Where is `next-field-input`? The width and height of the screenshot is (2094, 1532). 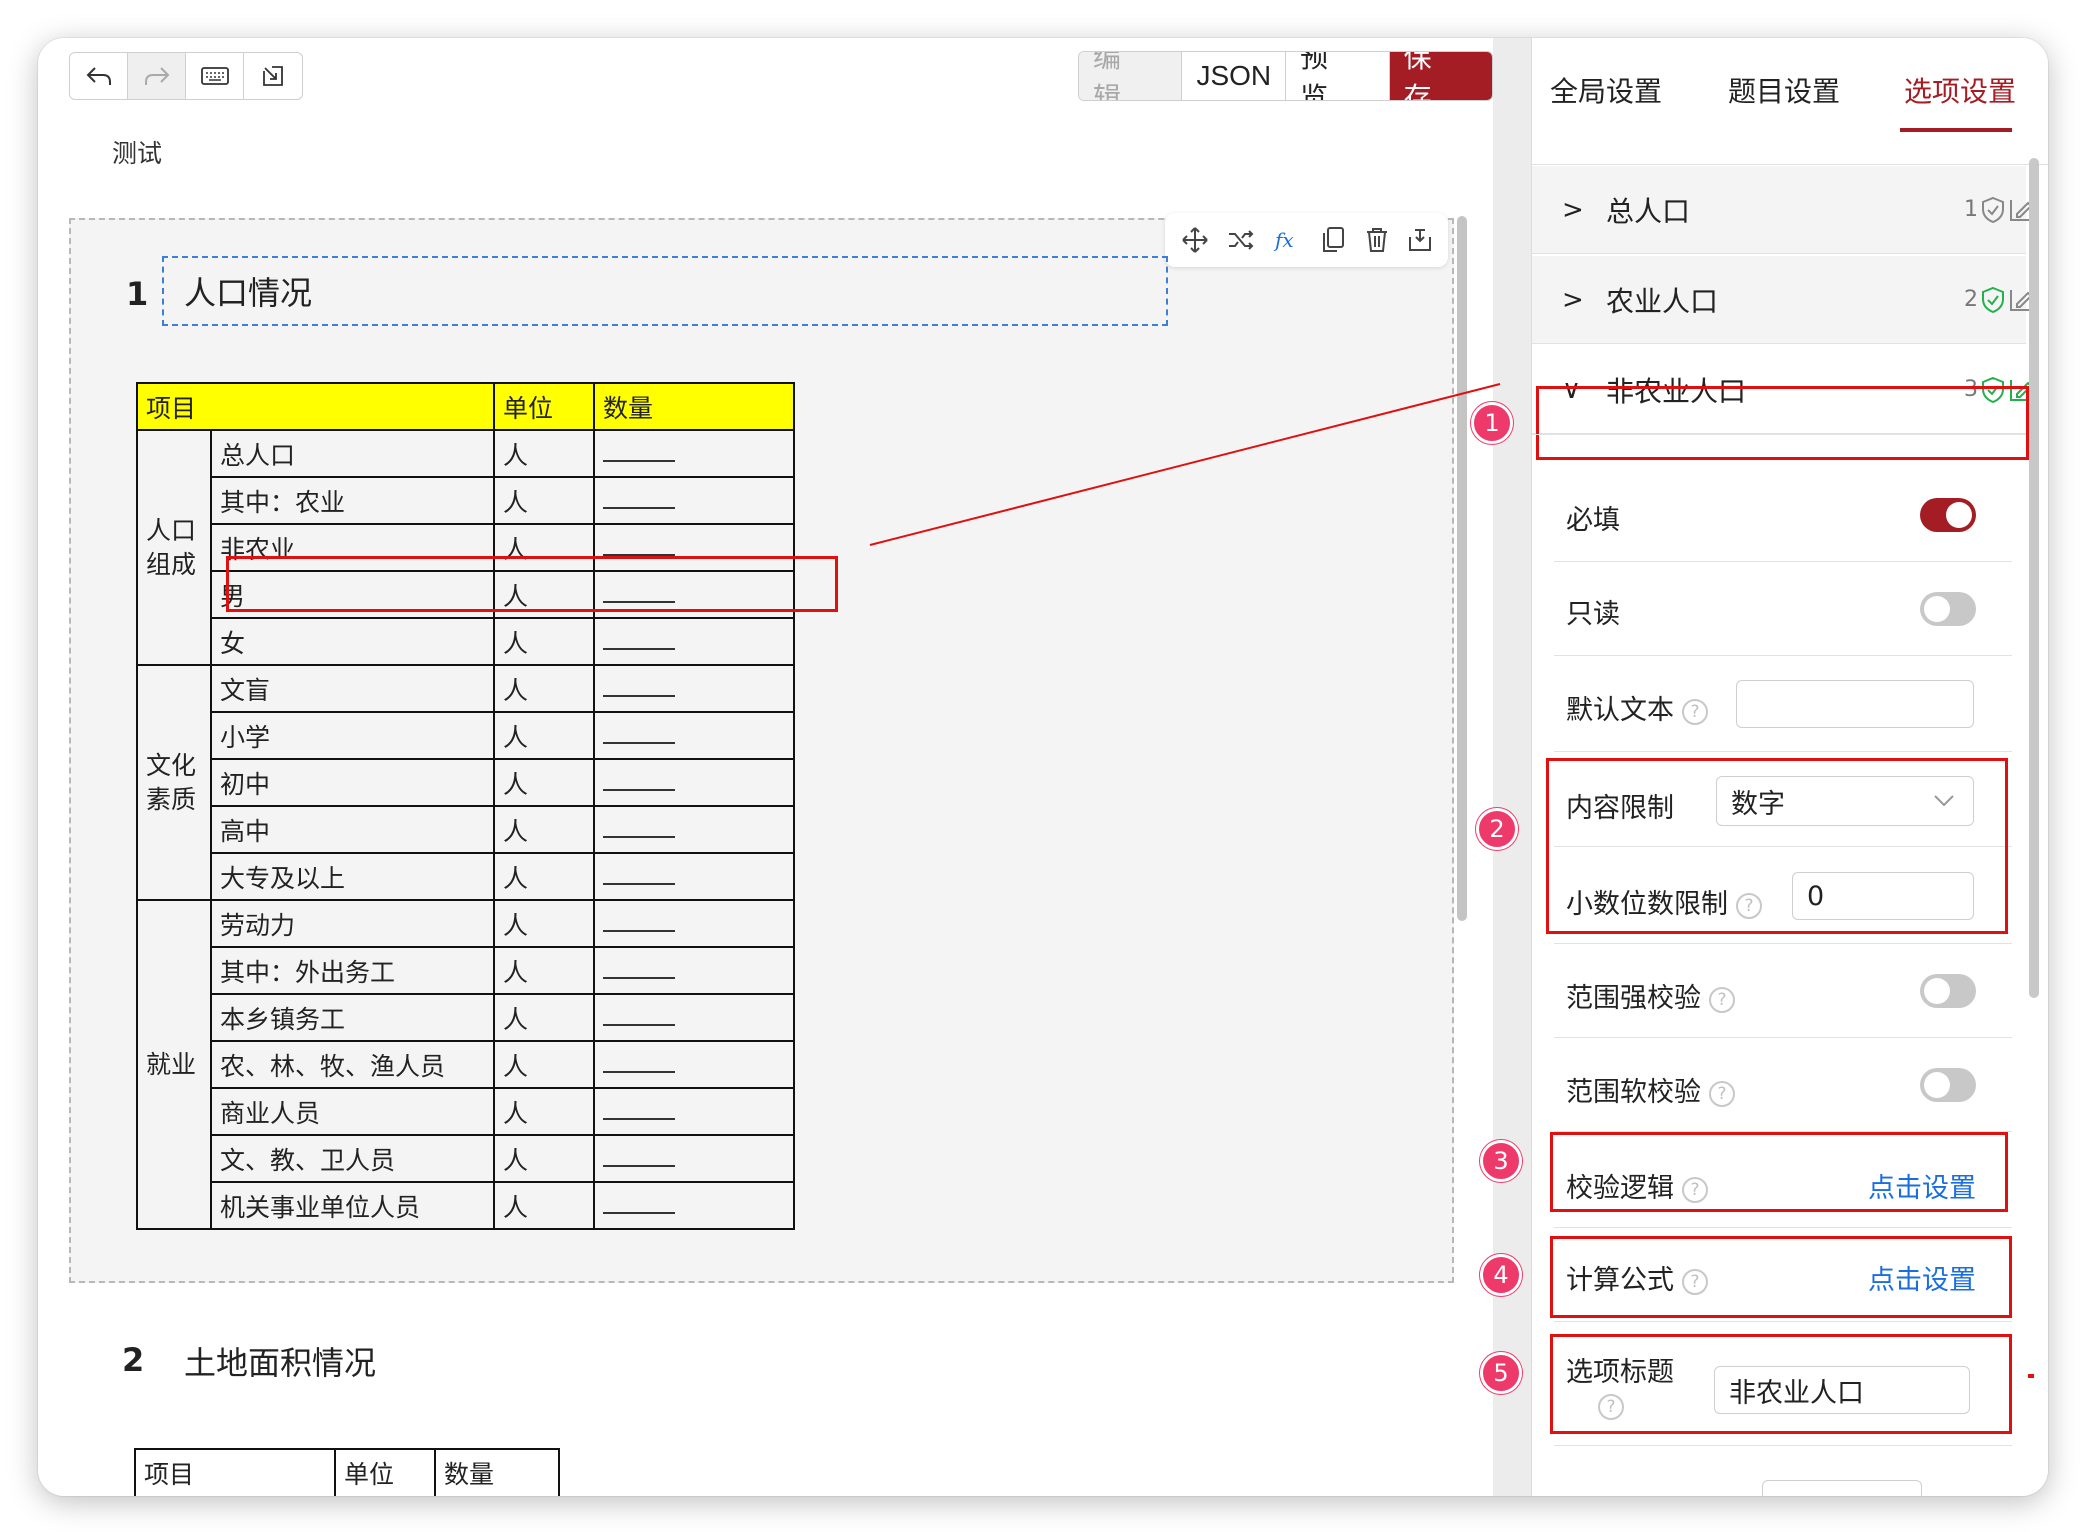
next-field-input is located at coordinates (1842, 1488).